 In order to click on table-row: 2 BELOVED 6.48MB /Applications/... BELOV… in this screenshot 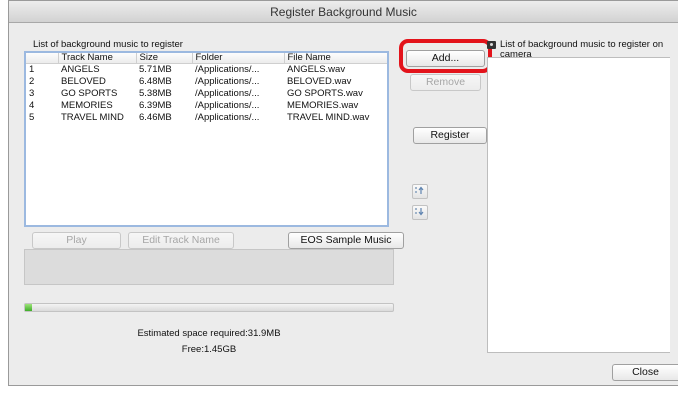, I will do `click(206, 82)`.